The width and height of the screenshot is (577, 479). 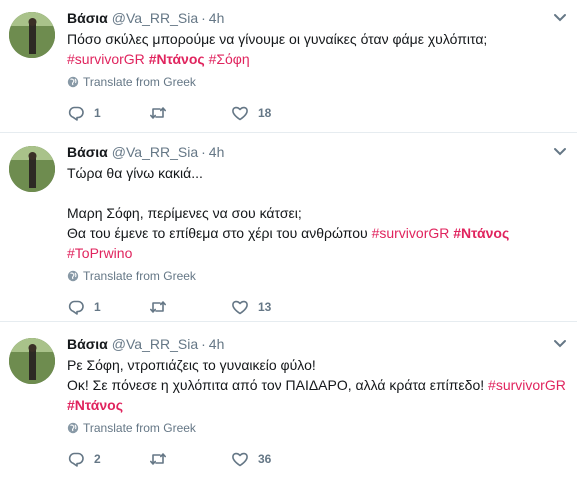 What do you see at coordinates (229, 59) in the screenshot?
I see `hashtag-link: #Σόφη` at bounding box center [229, 59].